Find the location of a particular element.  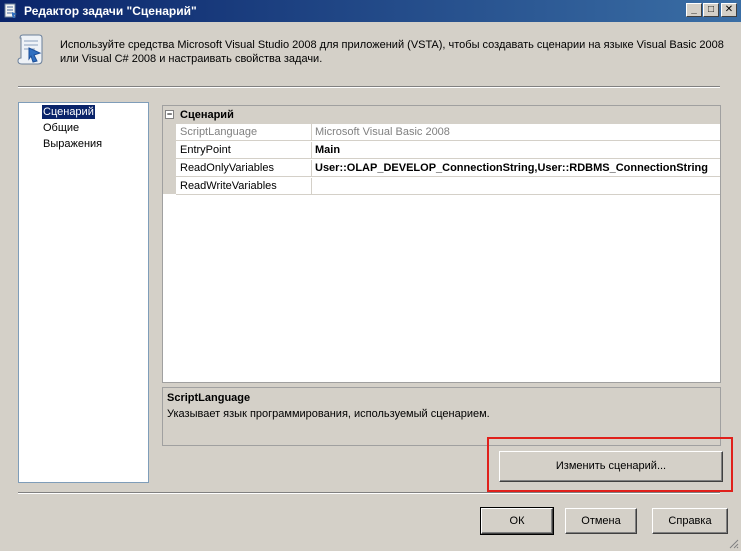

property-name: ScriptLanguage is located at coordinates (244, 132).